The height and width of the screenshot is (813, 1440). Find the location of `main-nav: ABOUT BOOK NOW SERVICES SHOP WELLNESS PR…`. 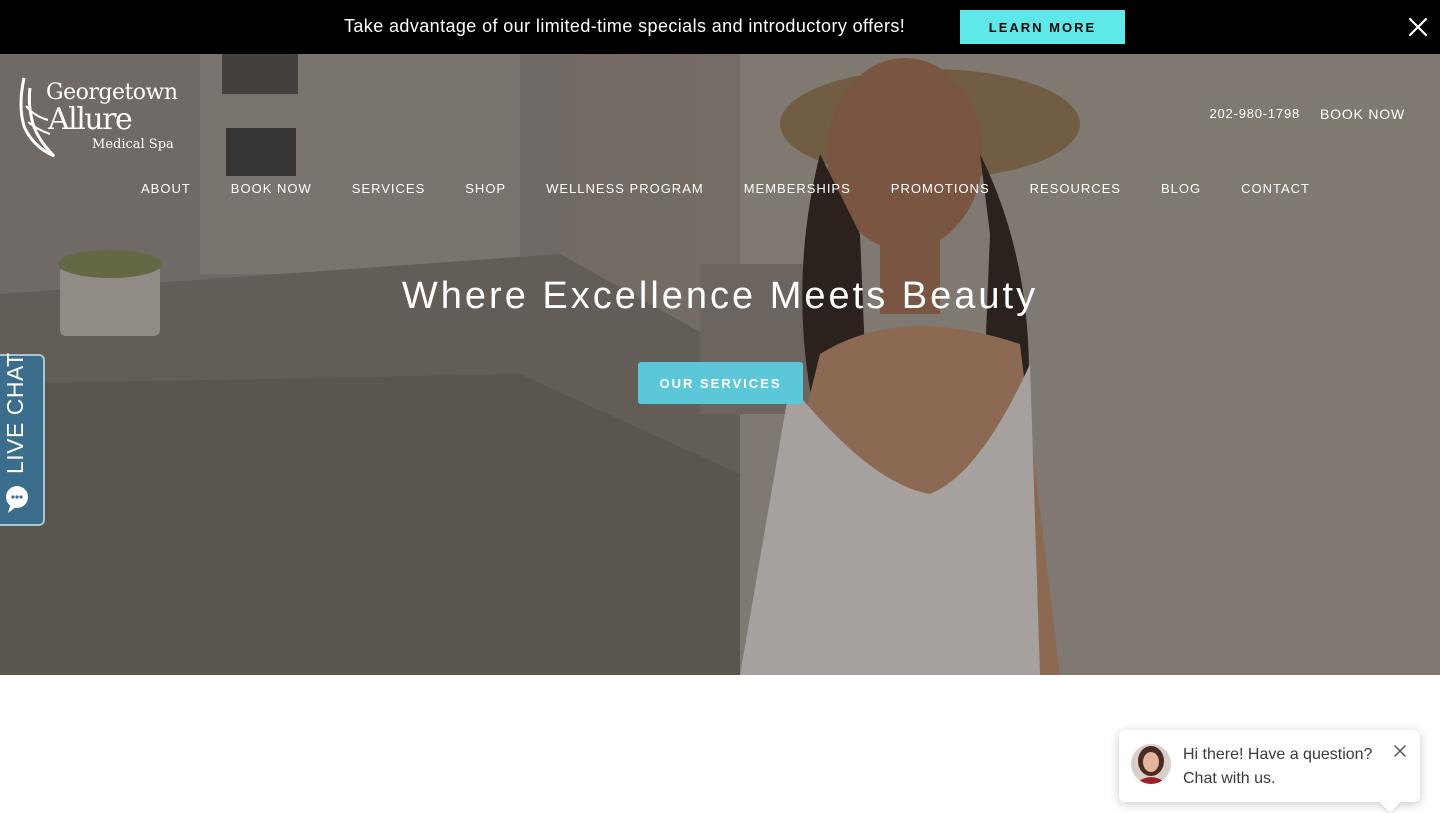

main-nav: ABOUT BOOK NOW SERVICES SHOP WELLNESS PR… is located at coordinates (725, 188).